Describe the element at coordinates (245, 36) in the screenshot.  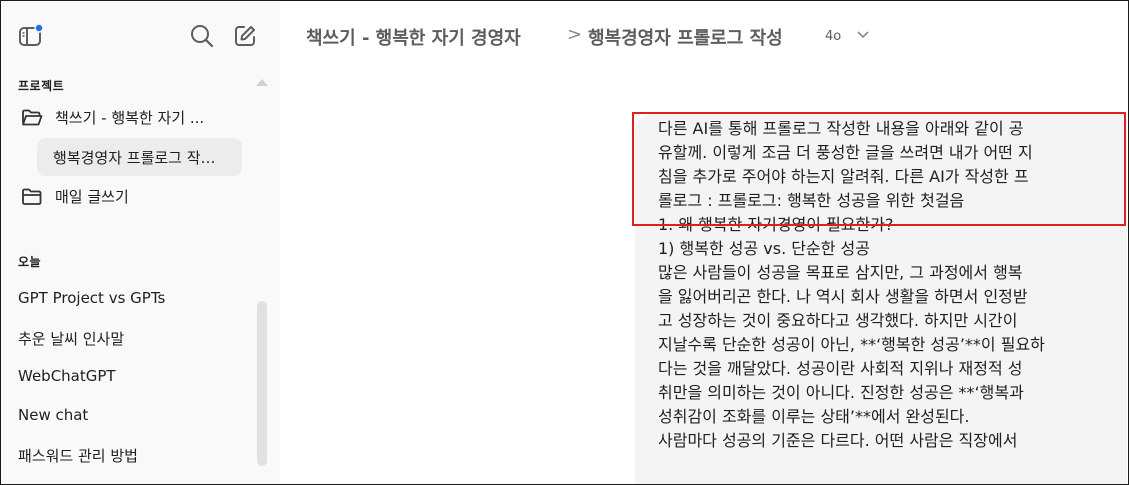
I see `edit-icon` at that location.